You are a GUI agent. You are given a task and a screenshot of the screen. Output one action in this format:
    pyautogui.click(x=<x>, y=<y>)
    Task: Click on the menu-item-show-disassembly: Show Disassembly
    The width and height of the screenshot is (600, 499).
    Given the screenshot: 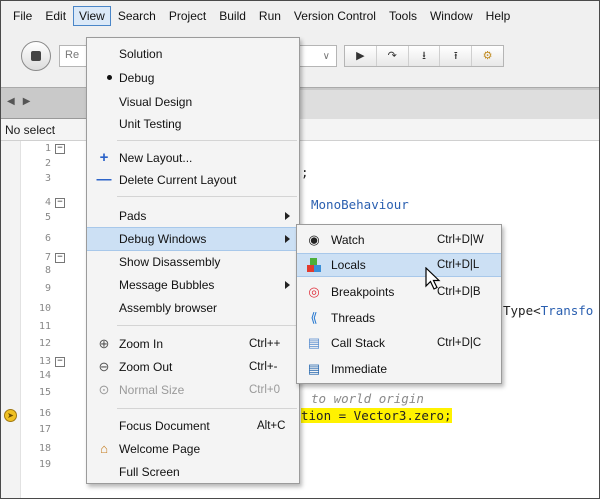 What is the action you would take?
    pyautogui.click(x=193, y=262)
    